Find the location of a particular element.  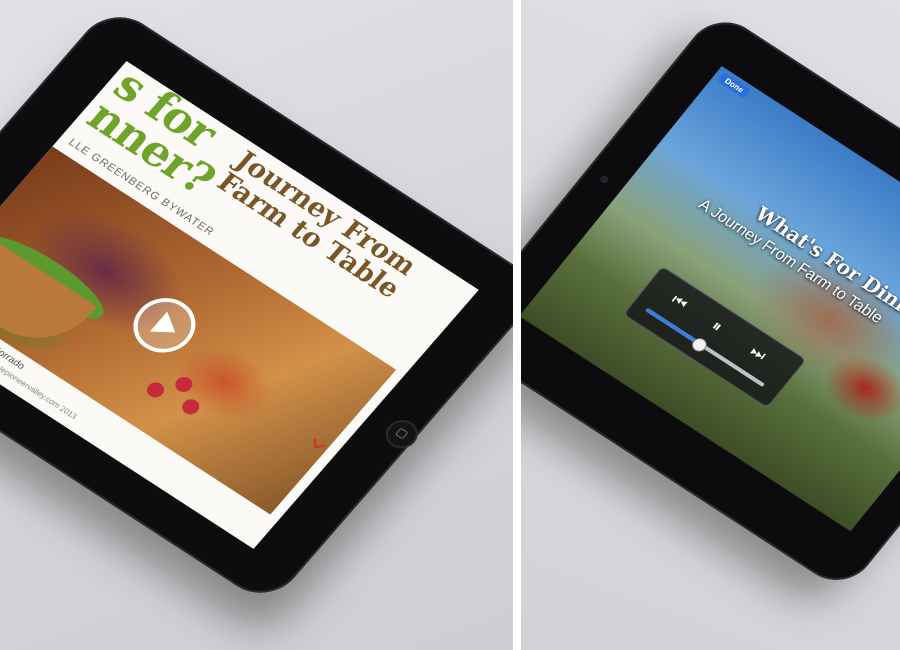

playback-controls: ⏮ ⏸ ⏭ is located at coordinates (715, 337).